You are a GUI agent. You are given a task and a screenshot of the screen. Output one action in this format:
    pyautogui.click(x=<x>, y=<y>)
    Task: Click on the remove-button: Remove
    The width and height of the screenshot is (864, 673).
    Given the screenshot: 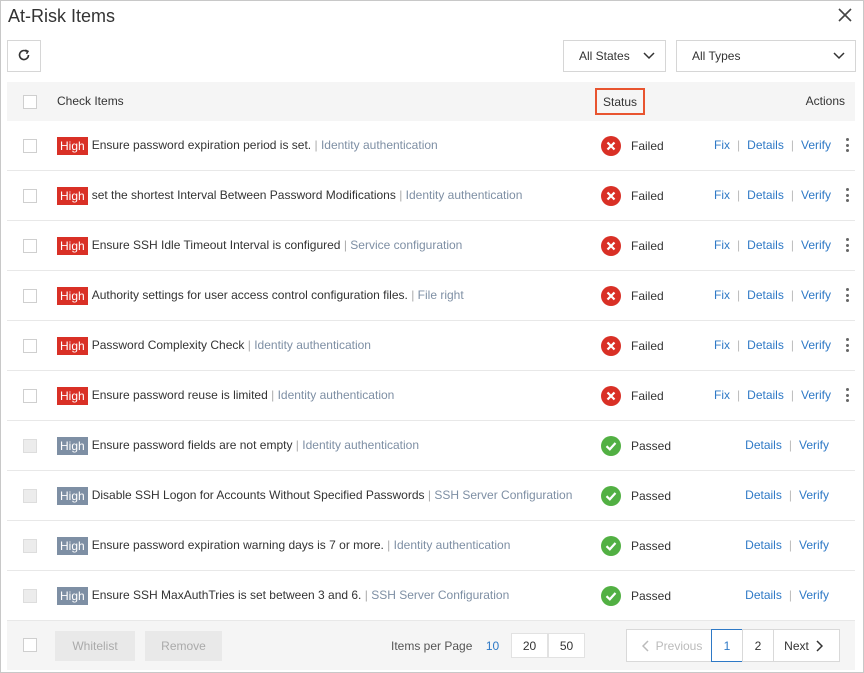 What is the action you would take?
    pyautogui.click(x=183, y=646)
    